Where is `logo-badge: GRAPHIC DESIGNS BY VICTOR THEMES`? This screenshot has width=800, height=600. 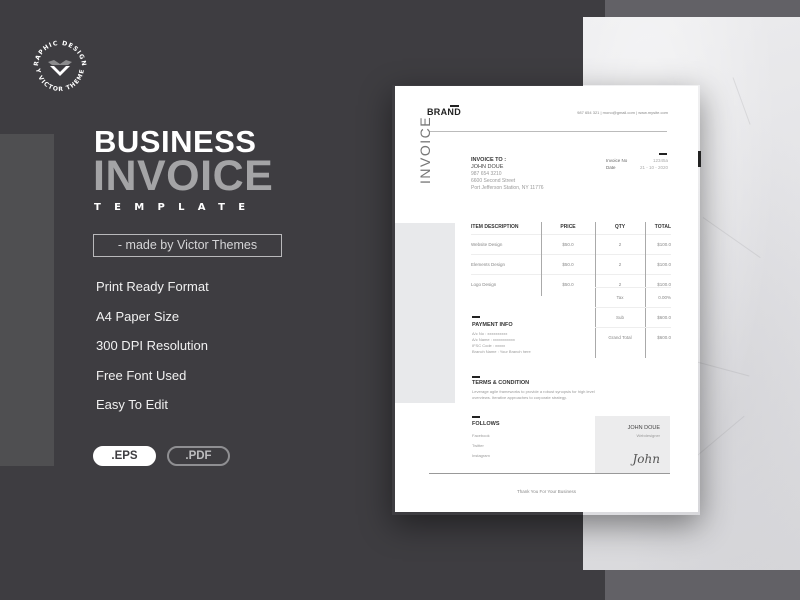
logo-badge: GRAPHIC DESIGNS BY VICTOR THEMES is located at coordinates (57, 64).